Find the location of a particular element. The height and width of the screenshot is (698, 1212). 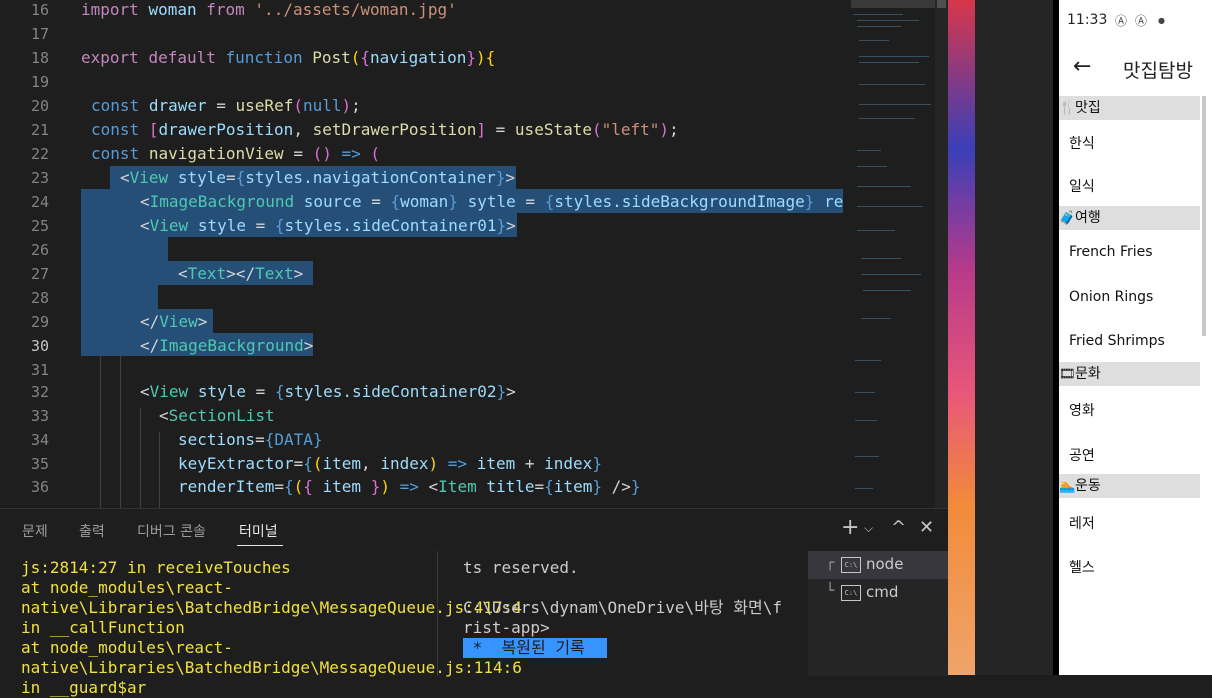

chevron-up-icon: ^ is located at coordinates (898, 527).